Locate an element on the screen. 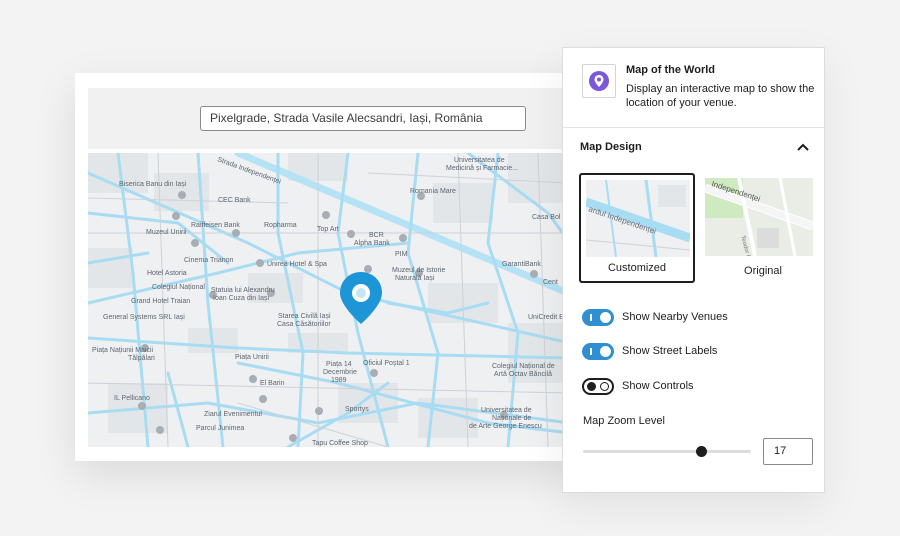 Image resolution: width=900 pixels, height=536 pixels. map-label: Hotel Astoria is located at coordinates (167, 273).